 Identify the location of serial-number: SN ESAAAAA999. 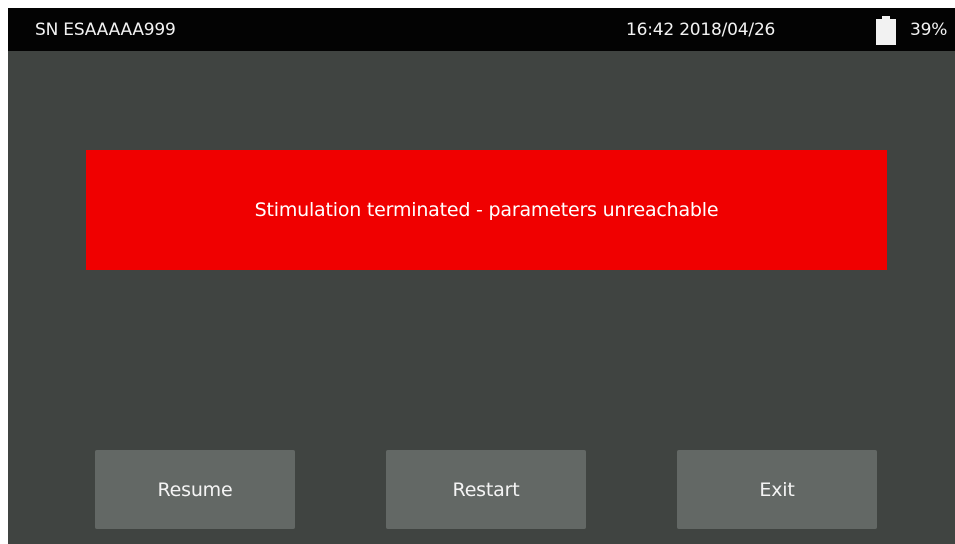
(105, 30).